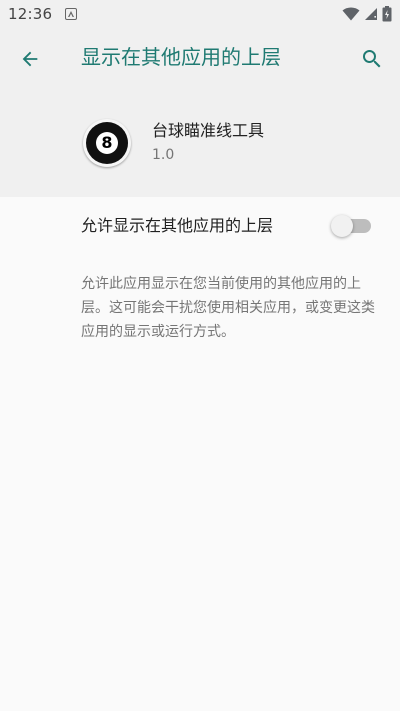  Describe the element at coordinates (181, 57) in the screenshot. I see `page-title: 显示在其他应用的上层` at that location.